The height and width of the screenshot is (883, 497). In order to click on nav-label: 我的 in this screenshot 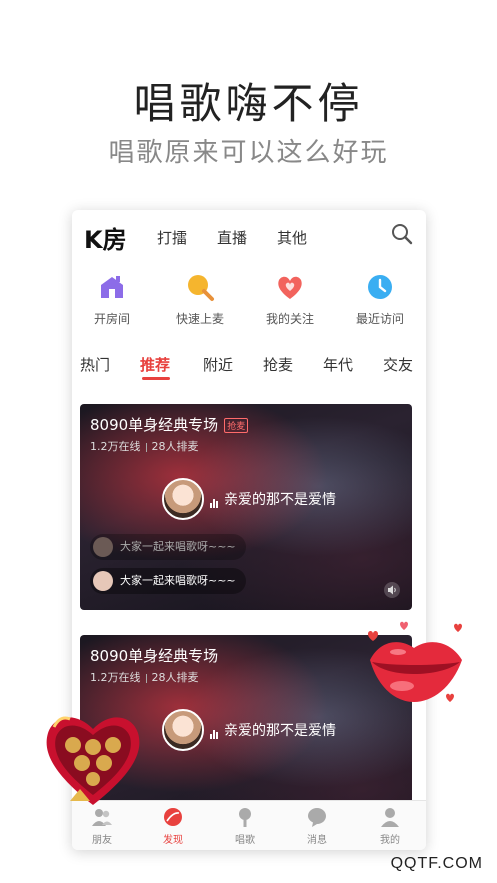, I will do `click(390, 840)`.